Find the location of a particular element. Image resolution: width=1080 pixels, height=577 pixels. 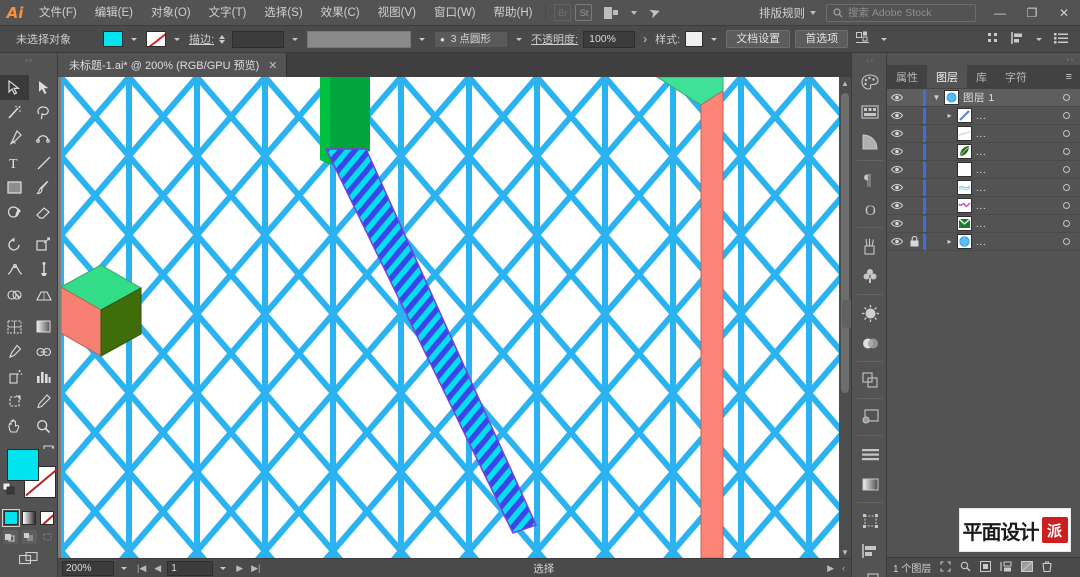

color-guide-icon is located at coordinates (870, 112).